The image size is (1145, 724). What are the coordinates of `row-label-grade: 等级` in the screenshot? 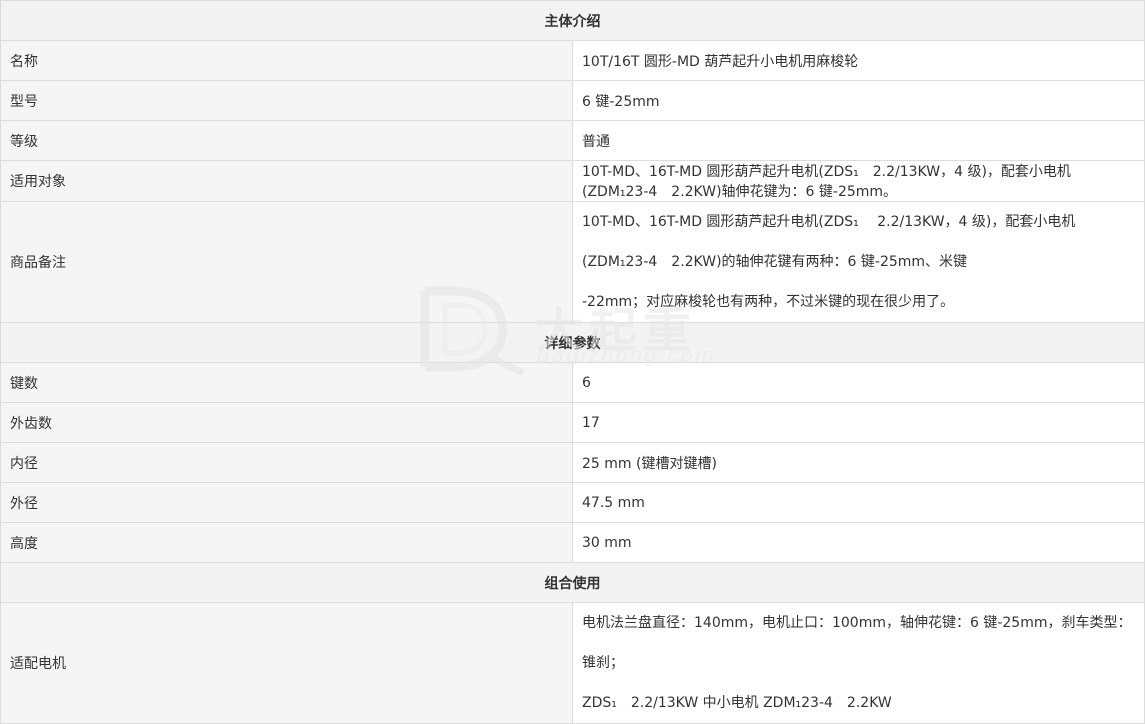 It's located at (286, 140).